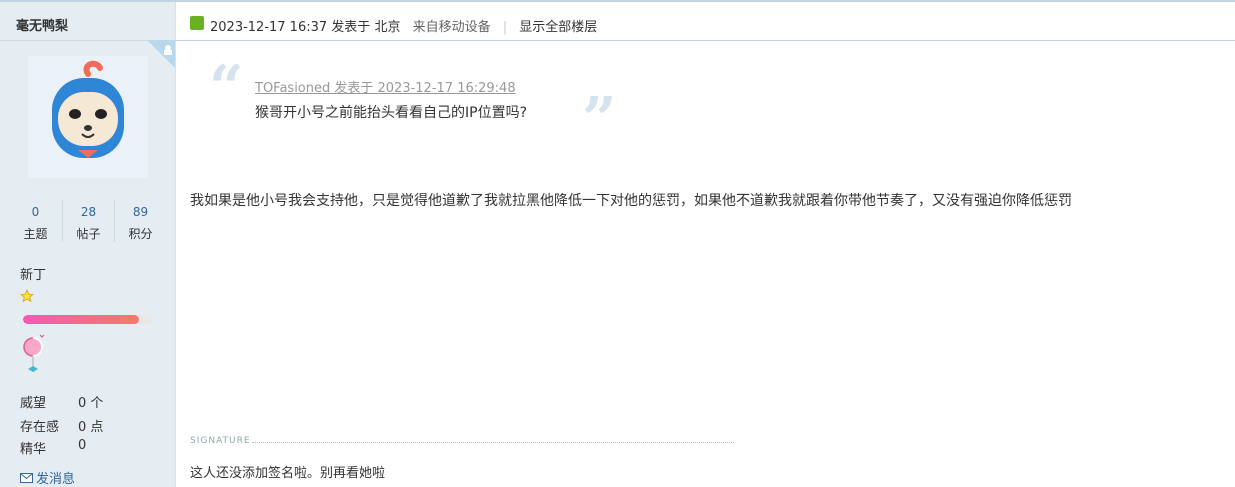 The height and width of the screenshot is (487, 1235). What do you see at coordinates (161, 54) in the screenshot?
I see `profile-corner-icon` at bounding box center [161, 54].